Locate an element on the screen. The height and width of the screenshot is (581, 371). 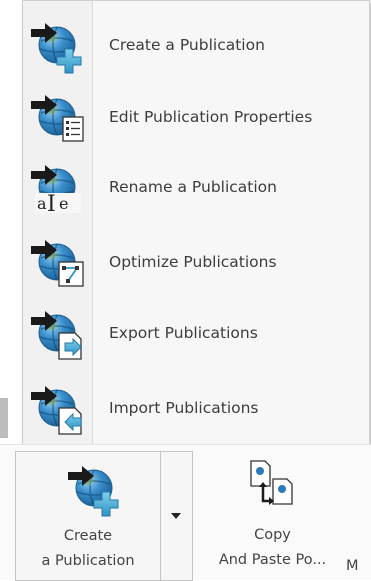
import-icon is located at coordinates (54, 406).